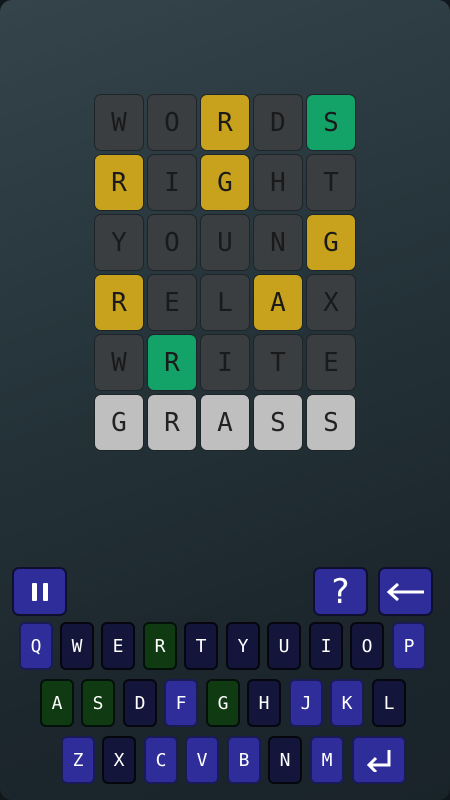  What do you see at coordinates (306, 703) in the screenshot?
I see `key-j: J` at bounding box center [306, 703].